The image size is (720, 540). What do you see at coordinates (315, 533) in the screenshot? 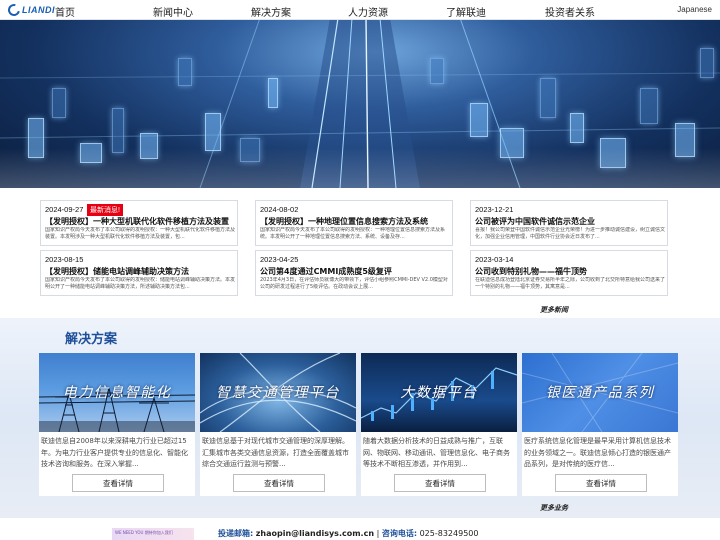
I see `email-link: zhaopin@liandisys.com.cn` at bounding box center [315, 533].